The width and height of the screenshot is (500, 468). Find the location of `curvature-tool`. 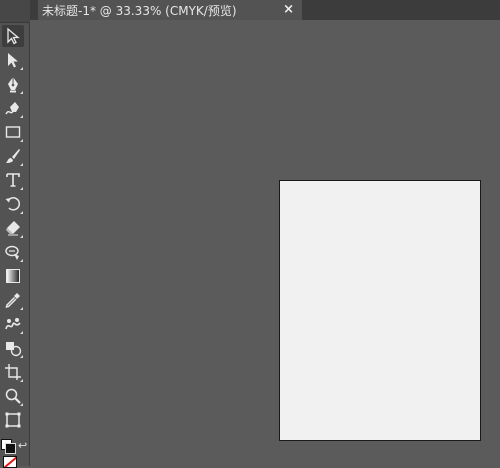

curvature-tool is located at coordinates (13, 108).